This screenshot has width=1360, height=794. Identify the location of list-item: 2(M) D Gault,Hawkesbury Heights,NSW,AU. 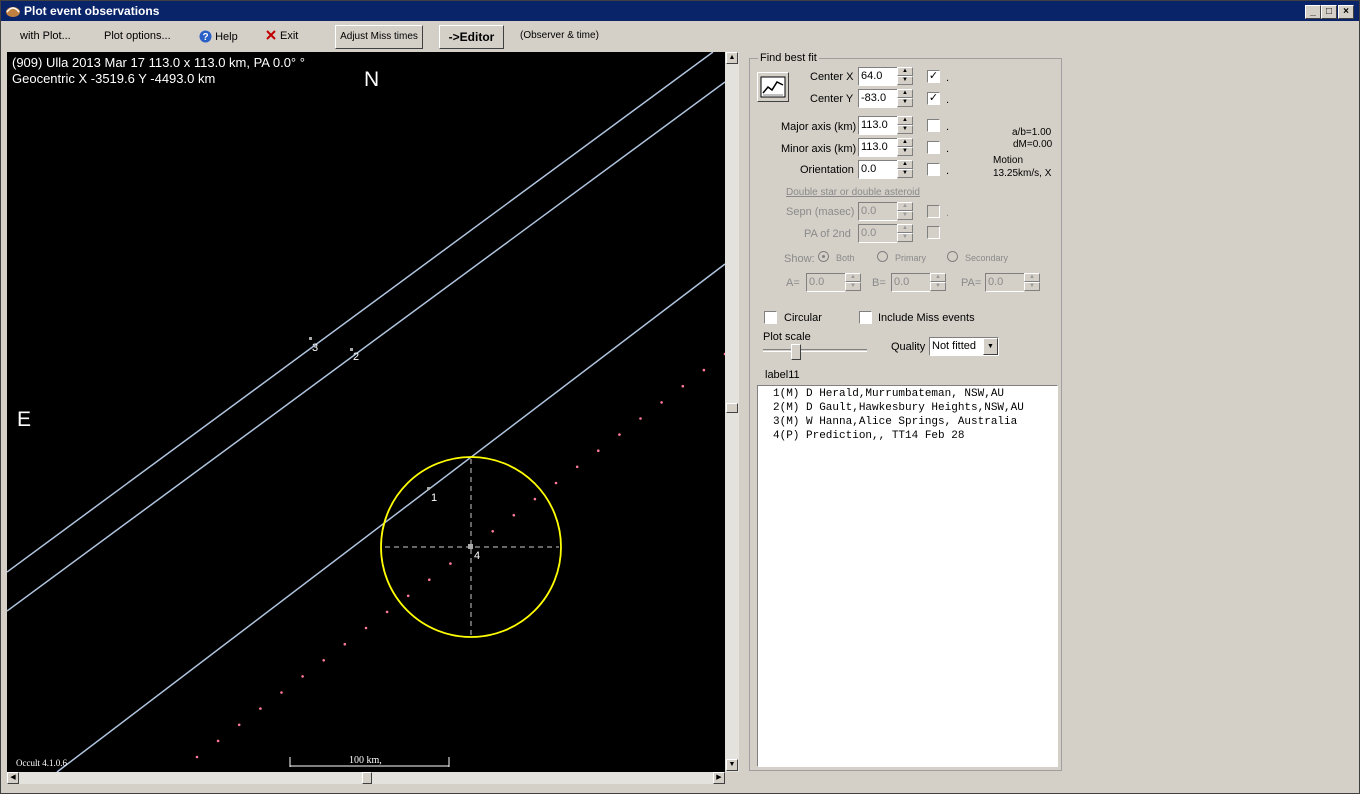
(915, 409).